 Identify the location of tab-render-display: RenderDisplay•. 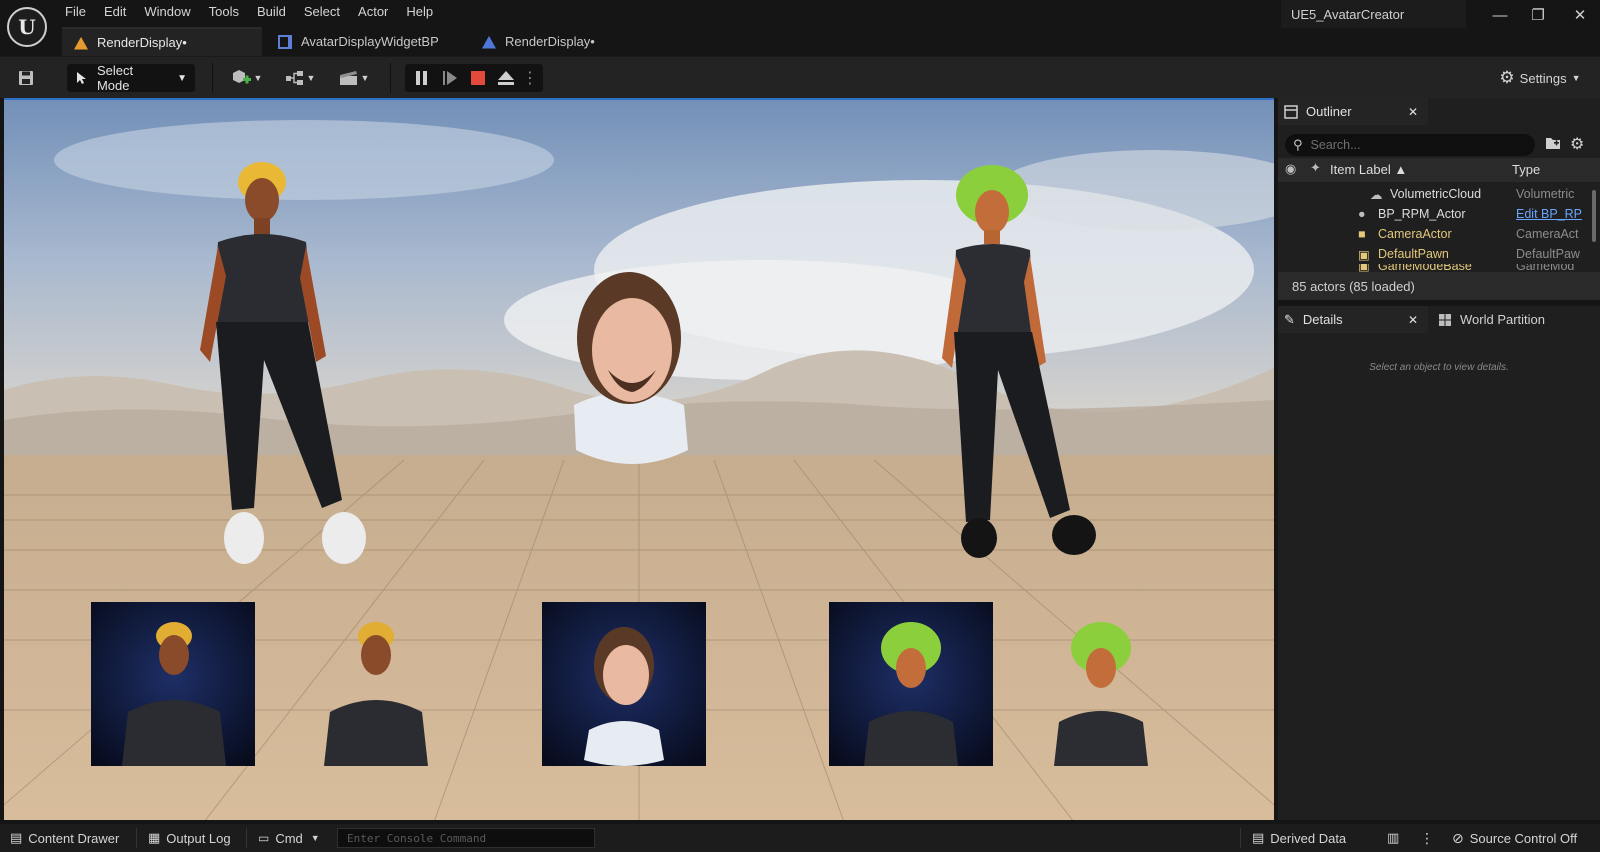
(162, 41).